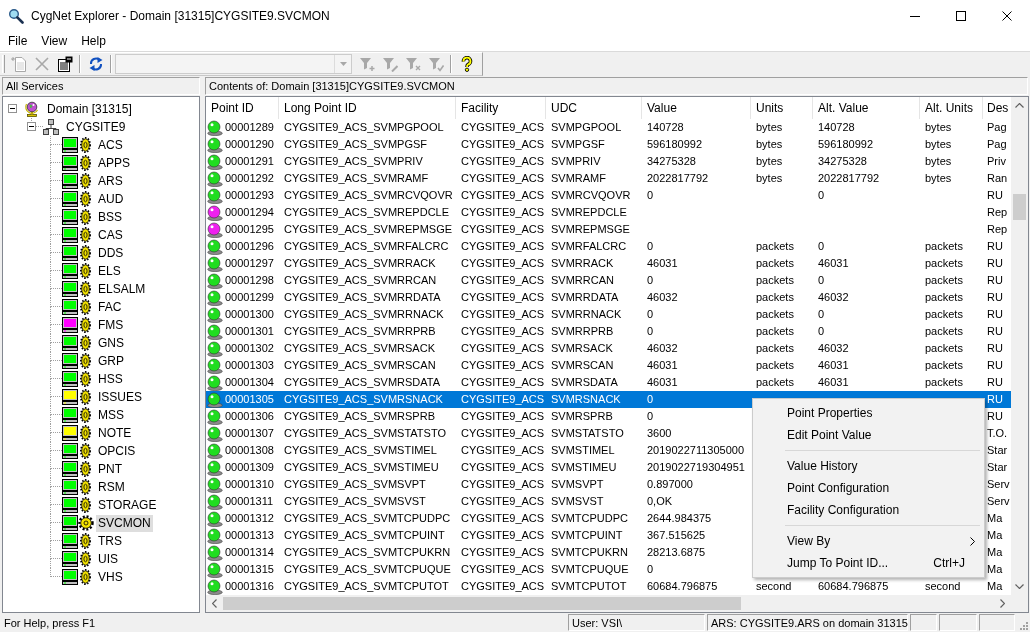 The height and width of the screenshot is (632, 1030). What do you see at coordinates (866, 108) in the screenshot?
I see `column-header: Alt. Value` at bounding box center [866, 108].